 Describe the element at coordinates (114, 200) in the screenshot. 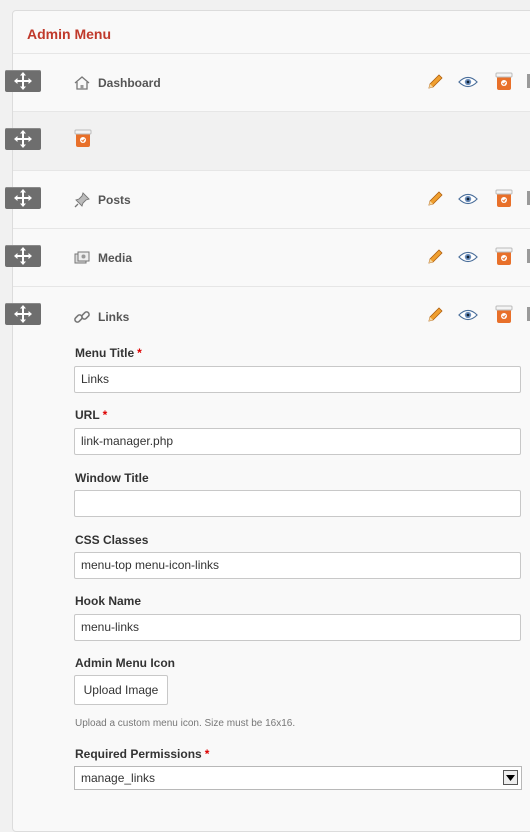

I see `menu-item-label: Posts` at that location.